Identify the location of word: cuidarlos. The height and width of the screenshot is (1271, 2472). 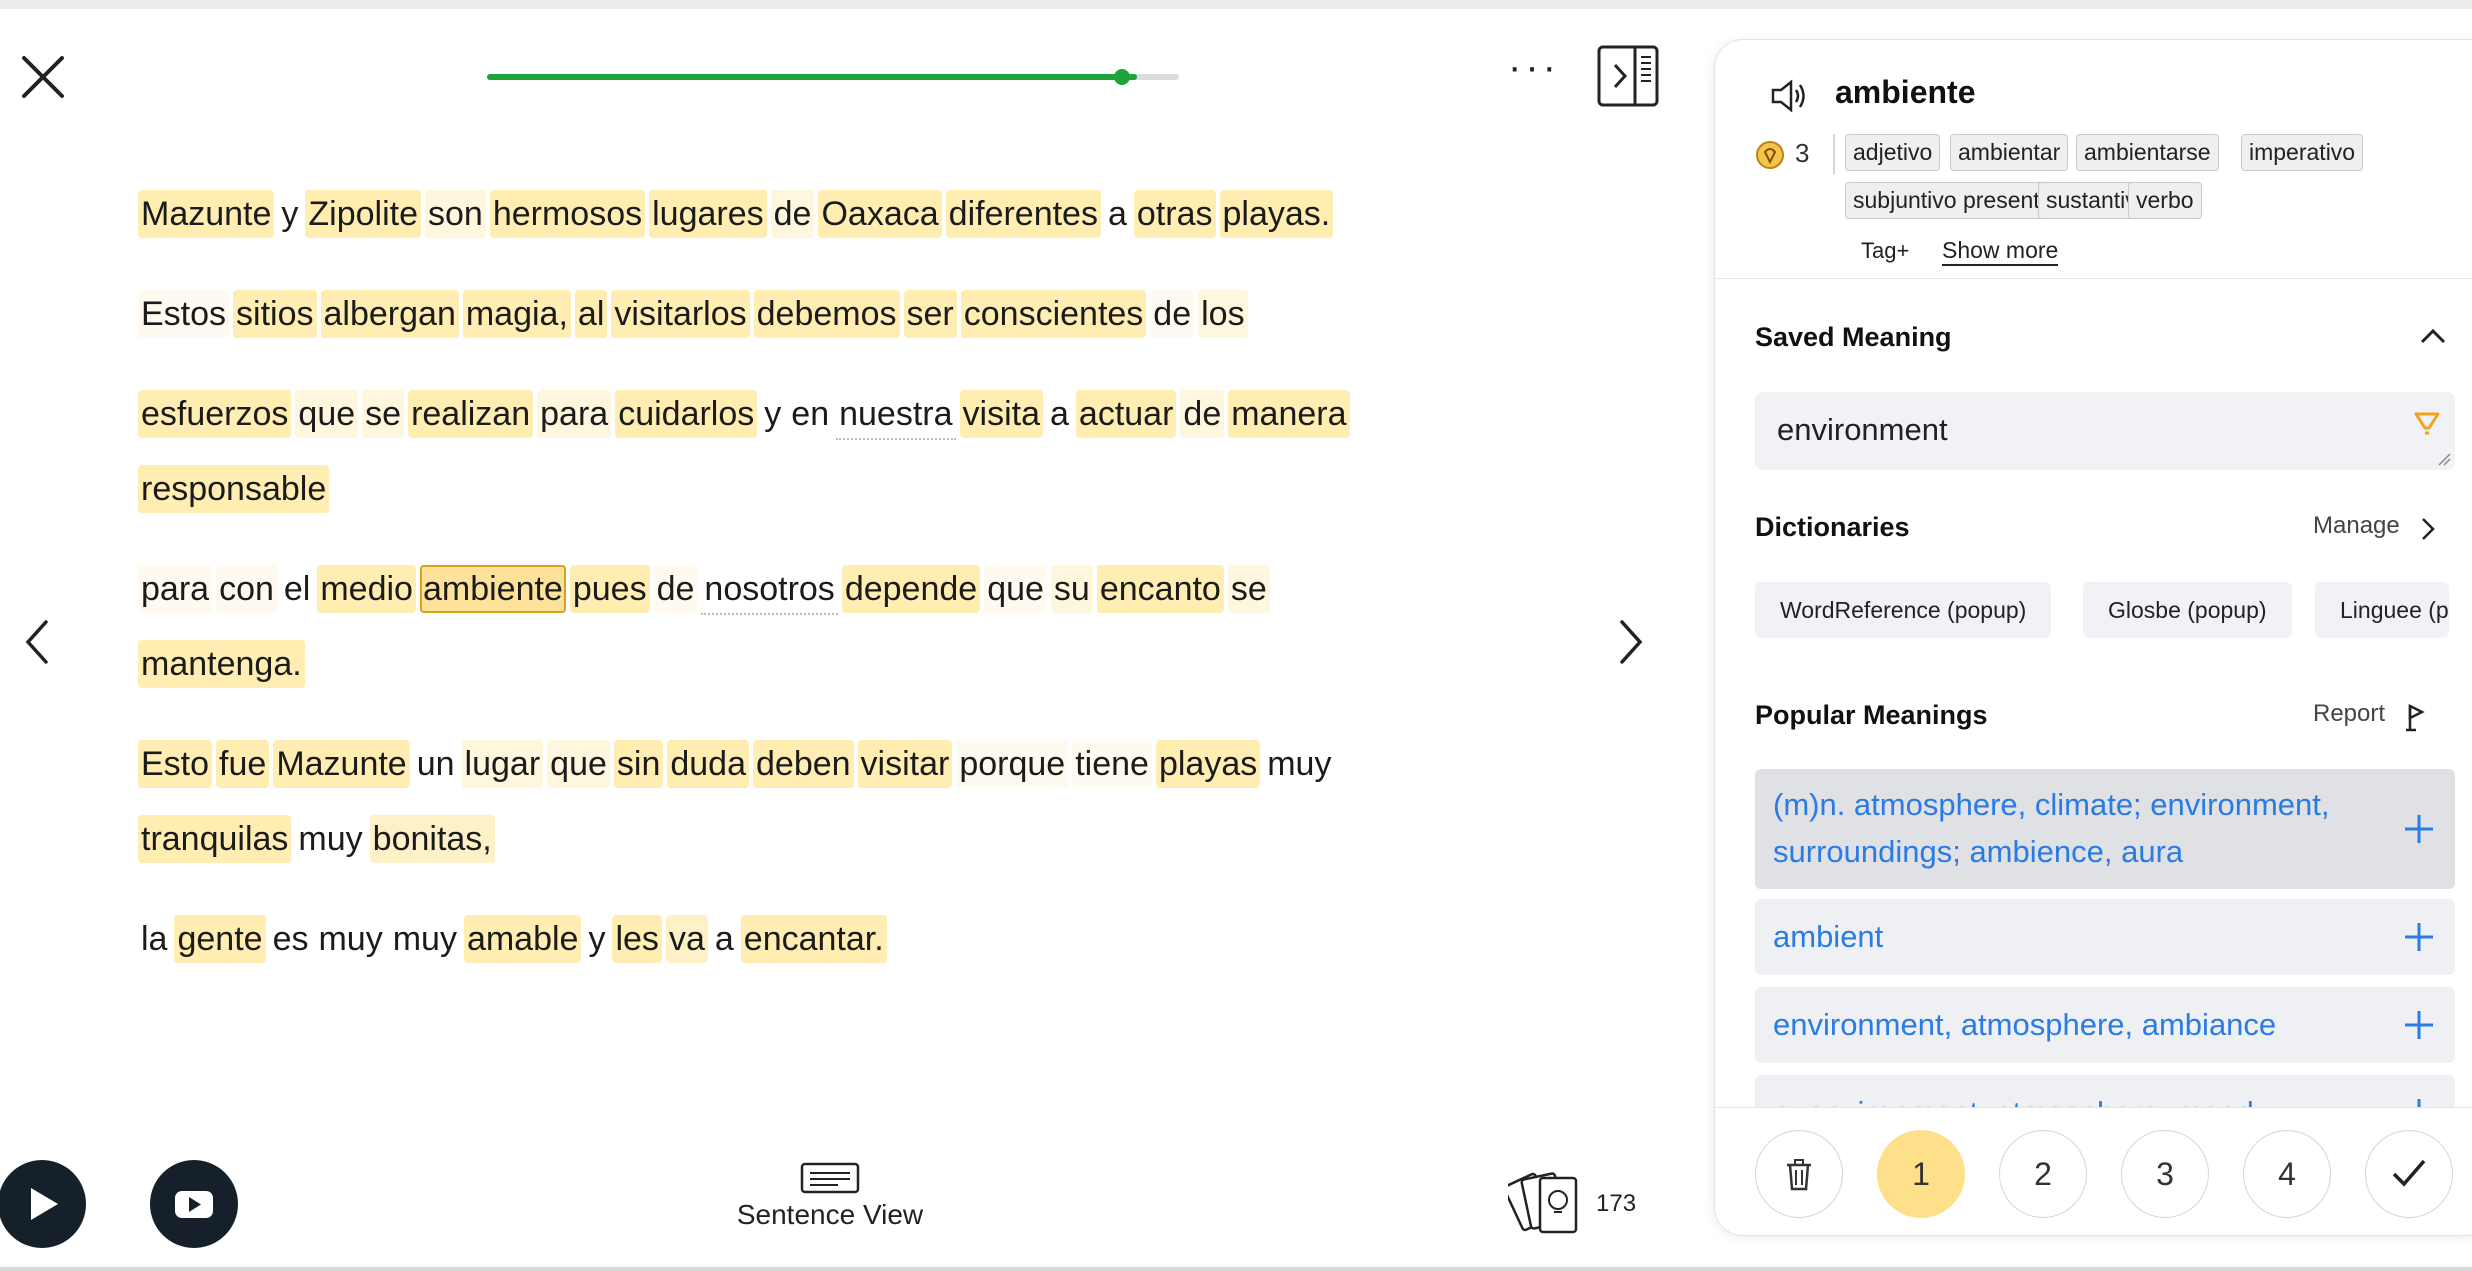
(686, 414).